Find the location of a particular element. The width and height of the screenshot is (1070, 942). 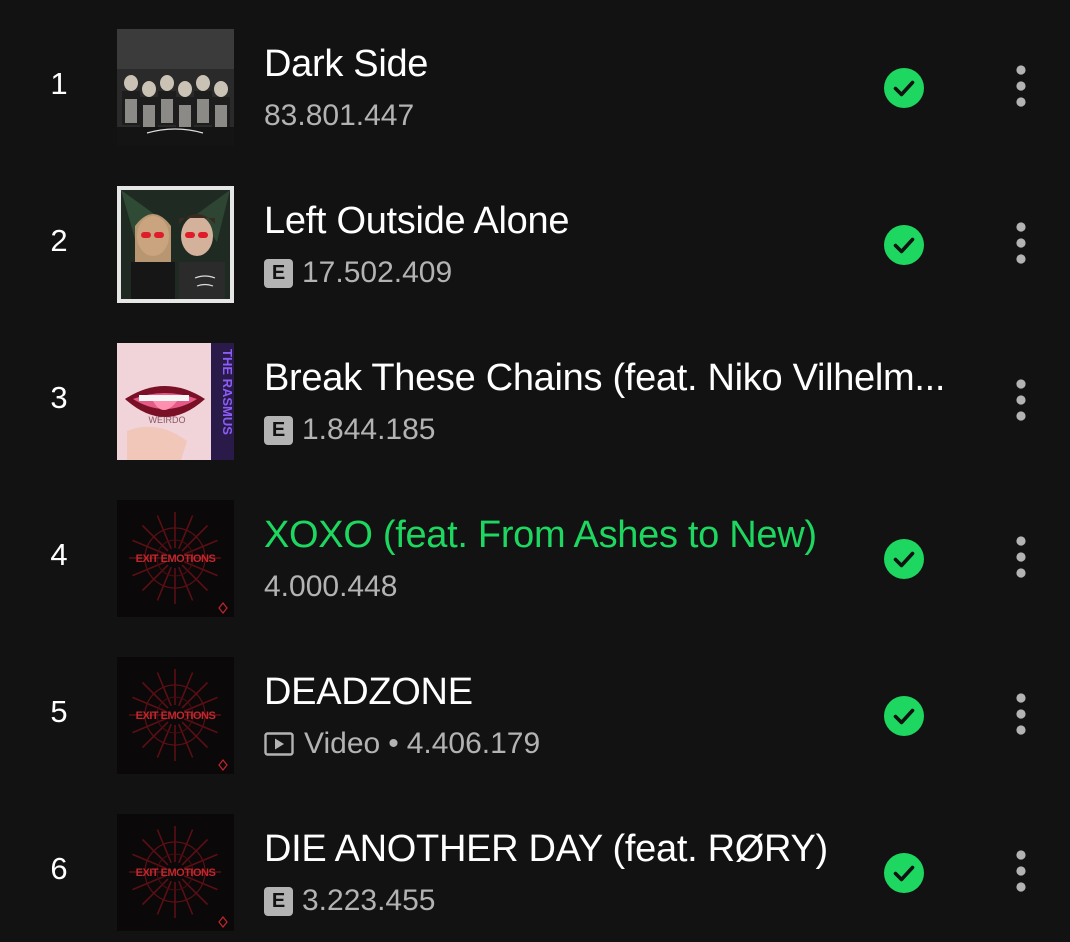

track-title: Left Outside Alone is located at coordinates (614, 221).